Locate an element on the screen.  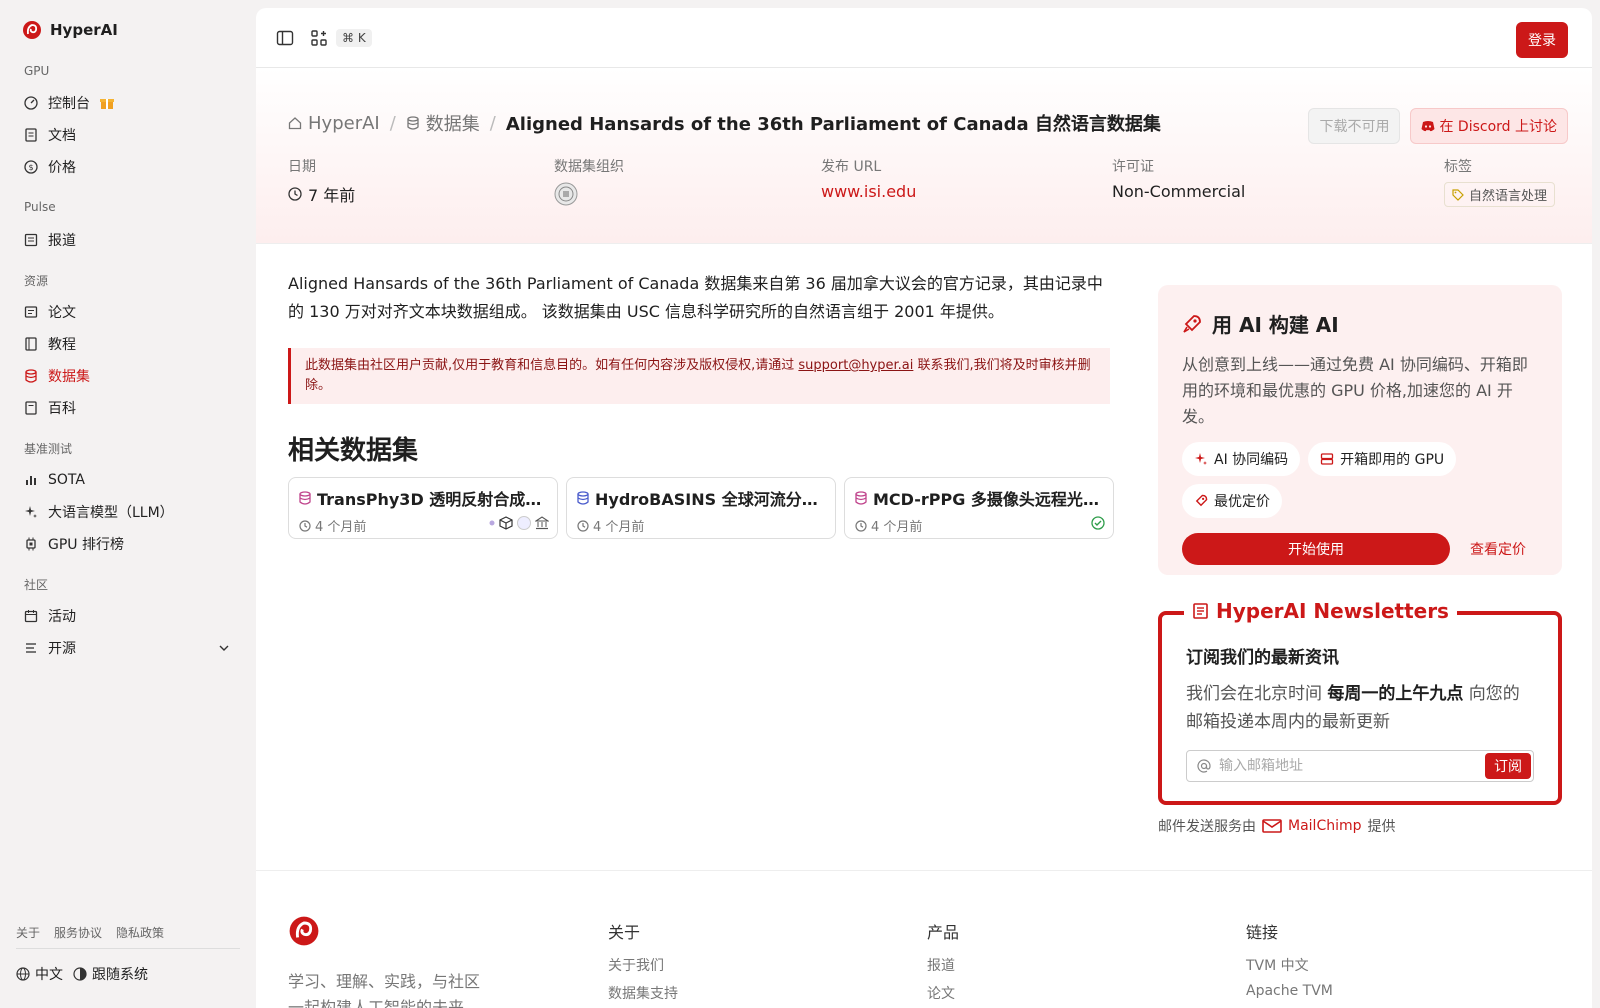
mail-provider-credit: 邮件发送服务由 MailChimp 提供 is located at coordinates (1277, 826).